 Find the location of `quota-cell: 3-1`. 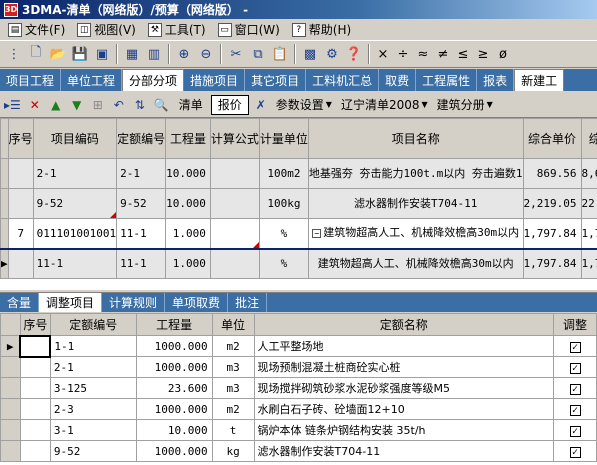

quota-cell: 3-1 is located at coordinates (93, 430).